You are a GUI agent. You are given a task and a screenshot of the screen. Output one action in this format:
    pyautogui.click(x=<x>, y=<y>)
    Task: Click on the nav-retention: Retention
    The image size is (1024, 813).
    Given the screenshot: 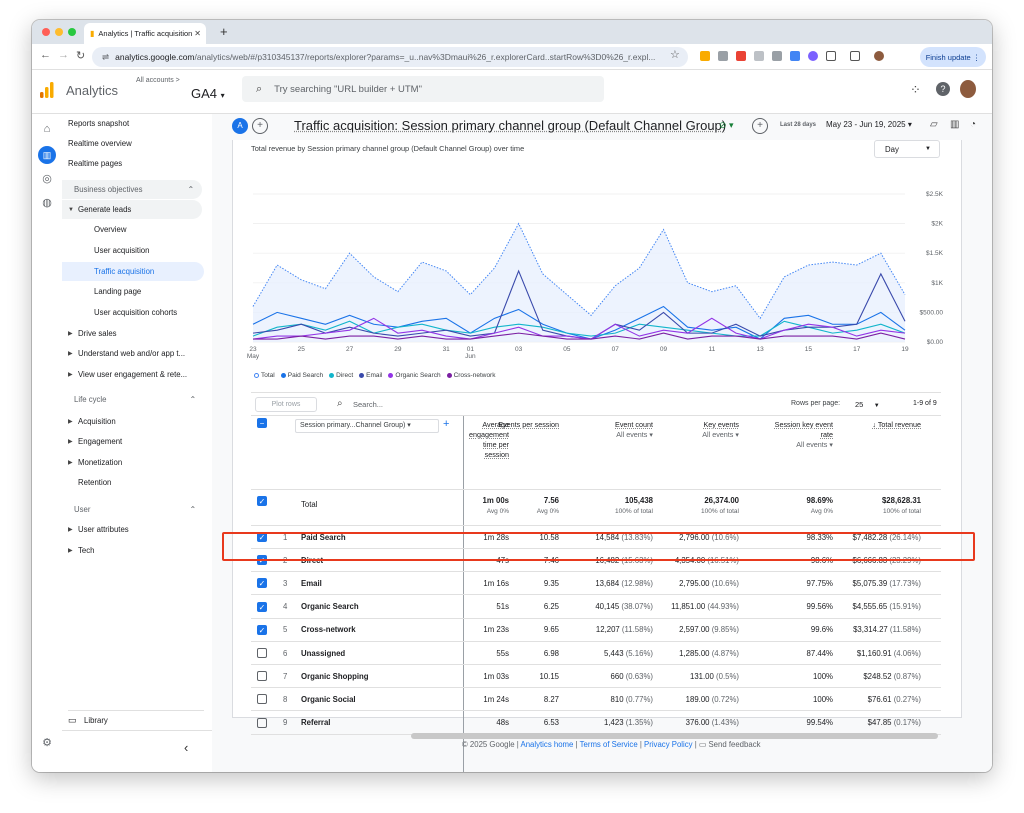 What is the action you would take?
    pyautogui.click(x=136, y=482)
    